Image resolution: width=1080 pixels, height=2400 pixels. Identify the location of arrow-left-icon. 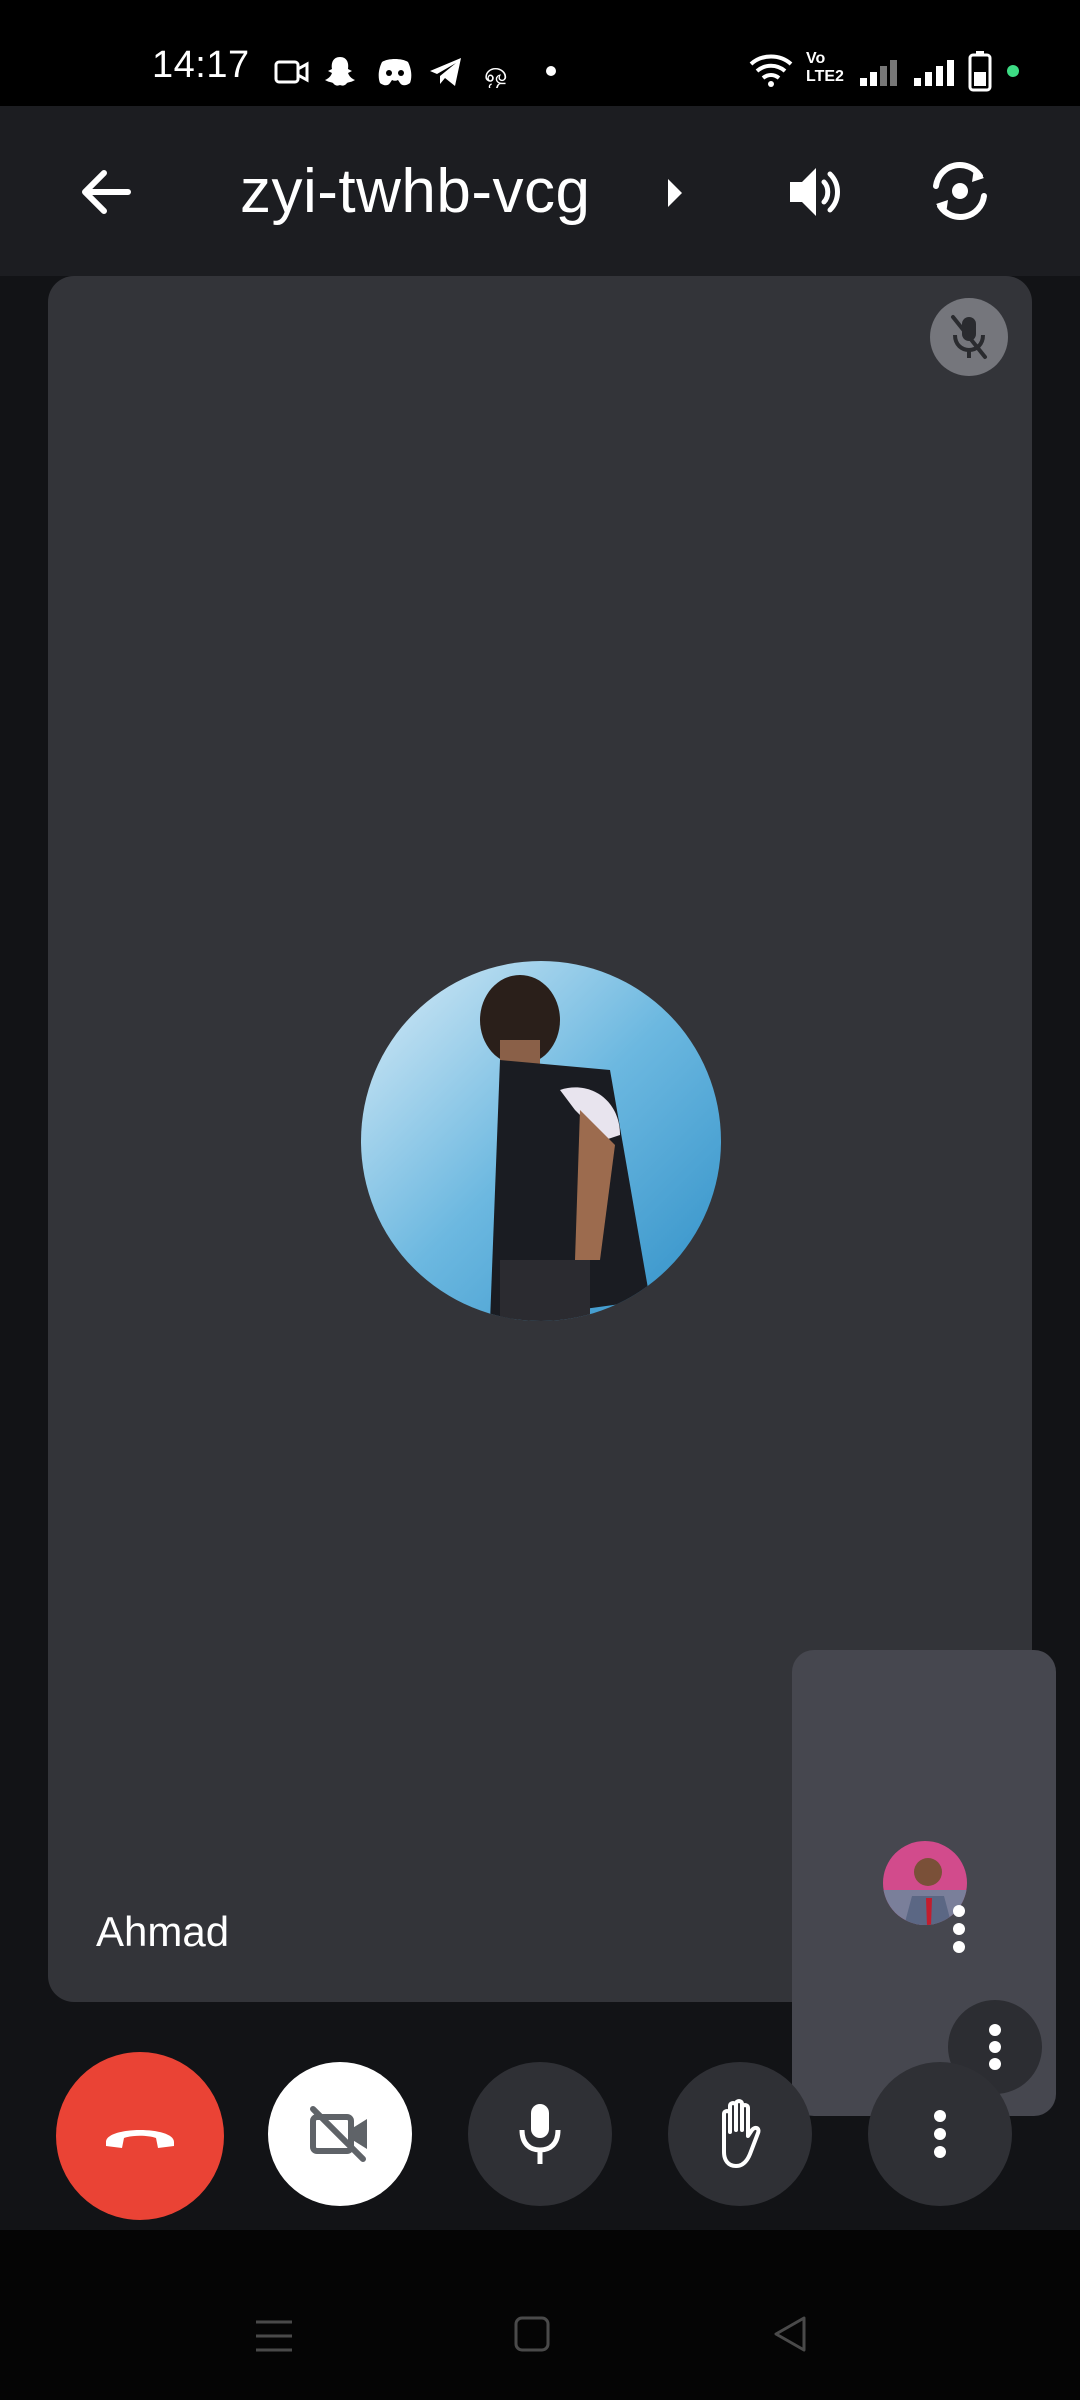
(106, 192).